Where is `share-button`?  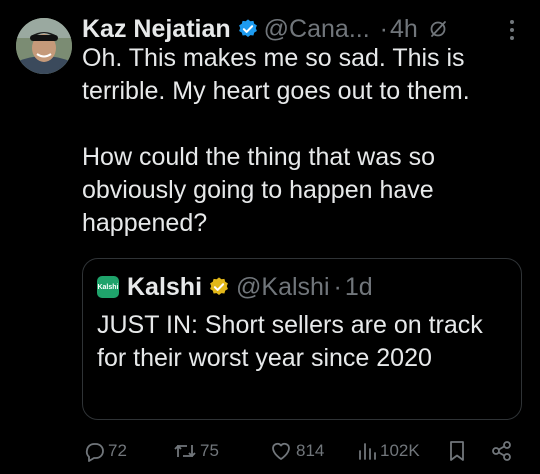
share-button is located at coordinates (502, 451).